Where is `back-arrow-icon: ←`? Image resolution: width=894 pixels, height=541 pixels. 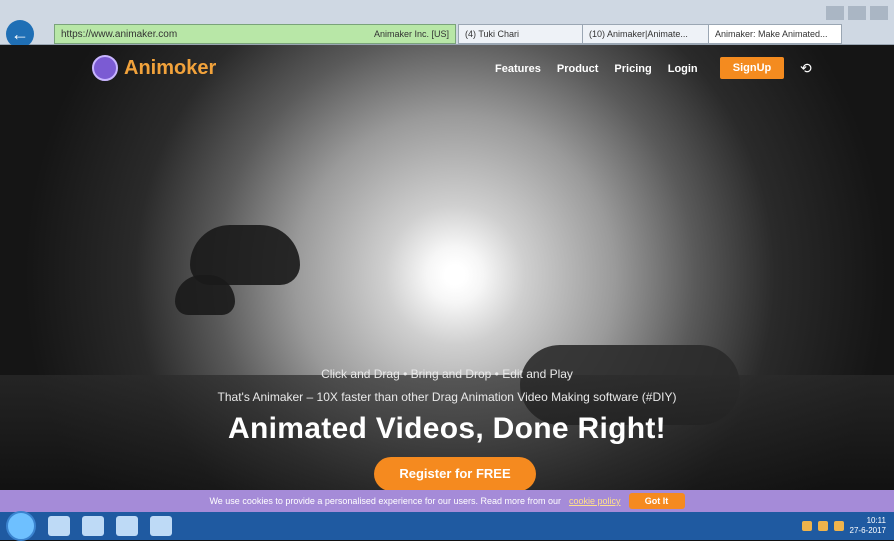
back-arrow-icon: ← is located at coordinates (20, 34).